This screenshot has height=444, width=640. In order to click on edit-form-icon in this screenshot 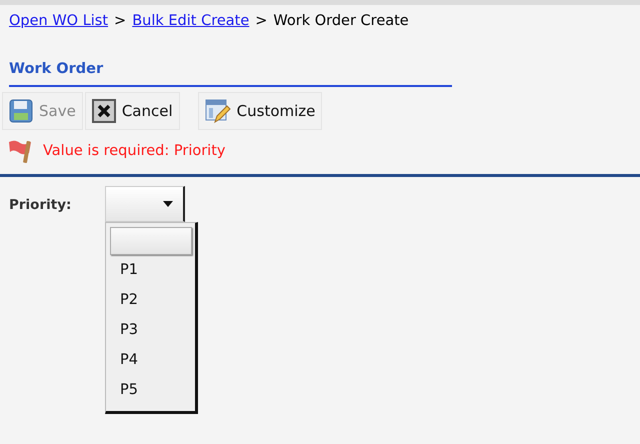, I will do `click(217, 111)`.